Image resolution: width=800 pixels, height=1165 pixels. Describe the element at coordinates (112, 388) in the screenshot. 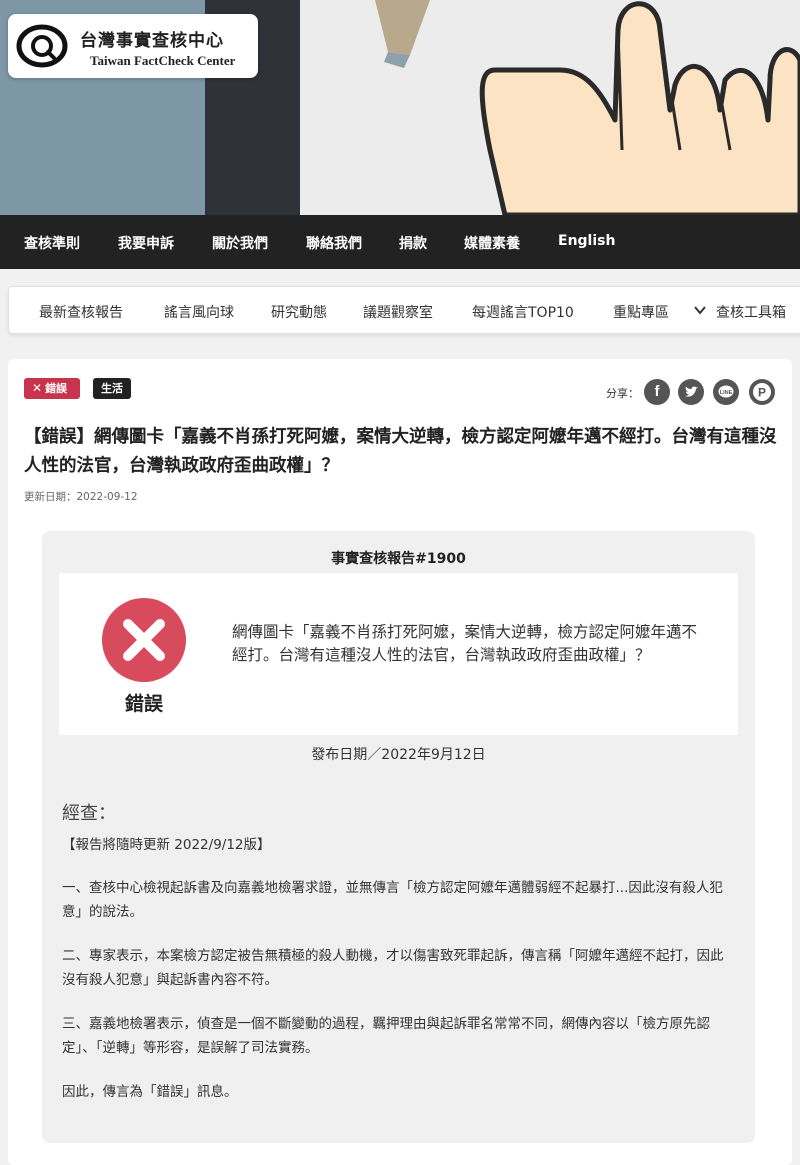

I see `category-badge: 生活` at that location.